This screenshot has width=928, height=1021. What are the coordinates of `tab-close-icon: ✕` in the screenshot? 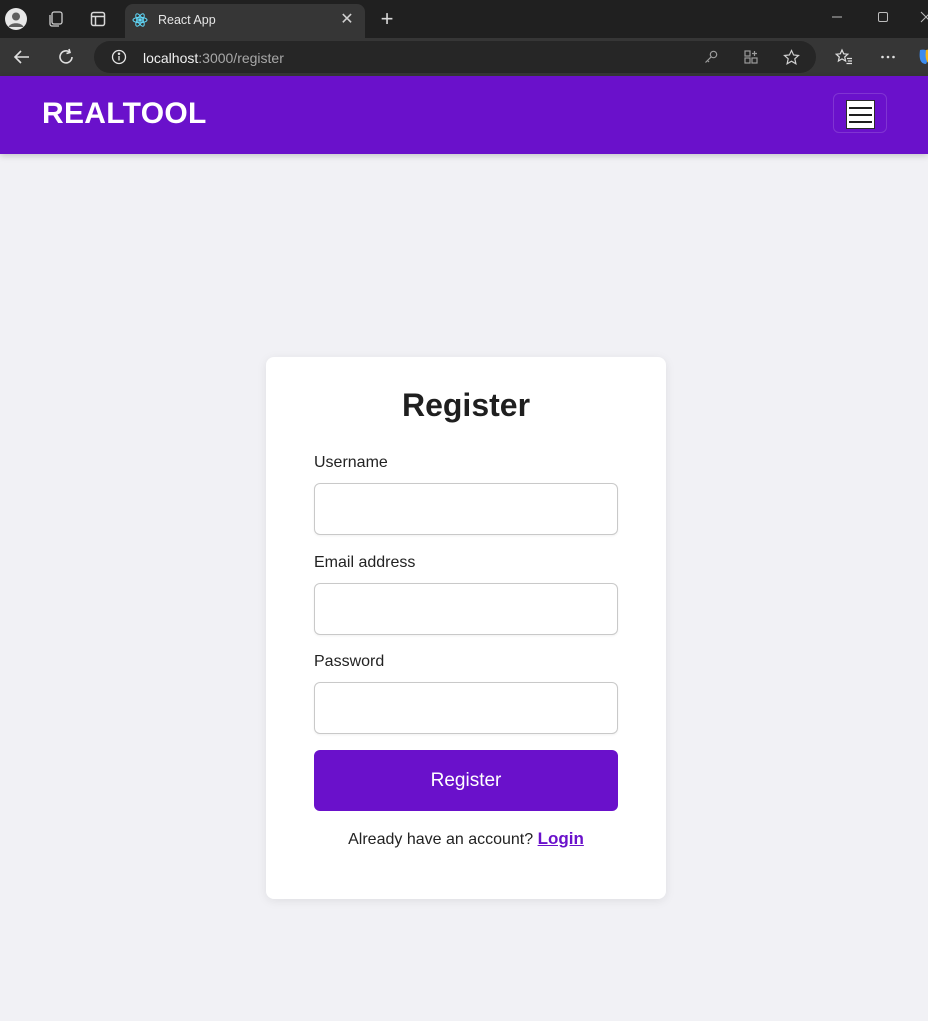 It's located at (347, 20).